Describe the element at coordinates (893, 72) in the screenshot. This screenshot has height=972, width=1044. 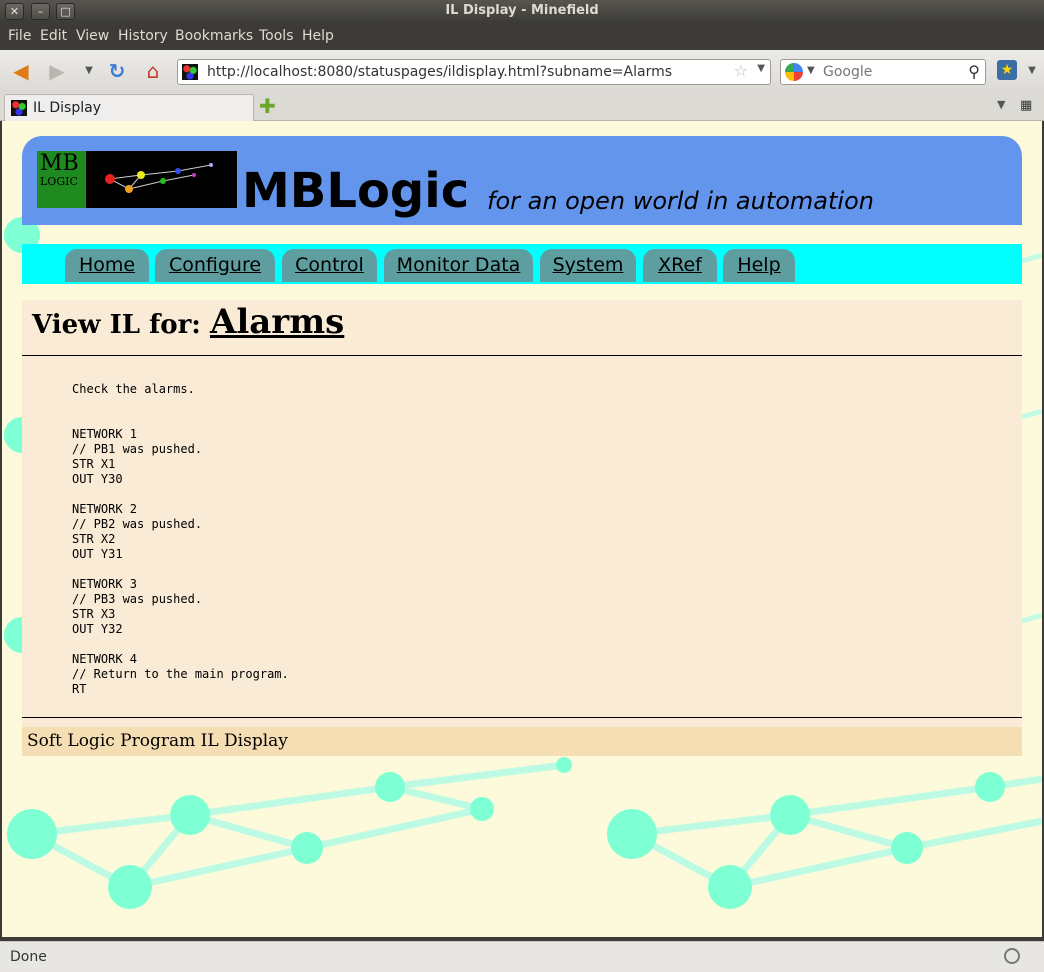
I see `search-input` at that location.